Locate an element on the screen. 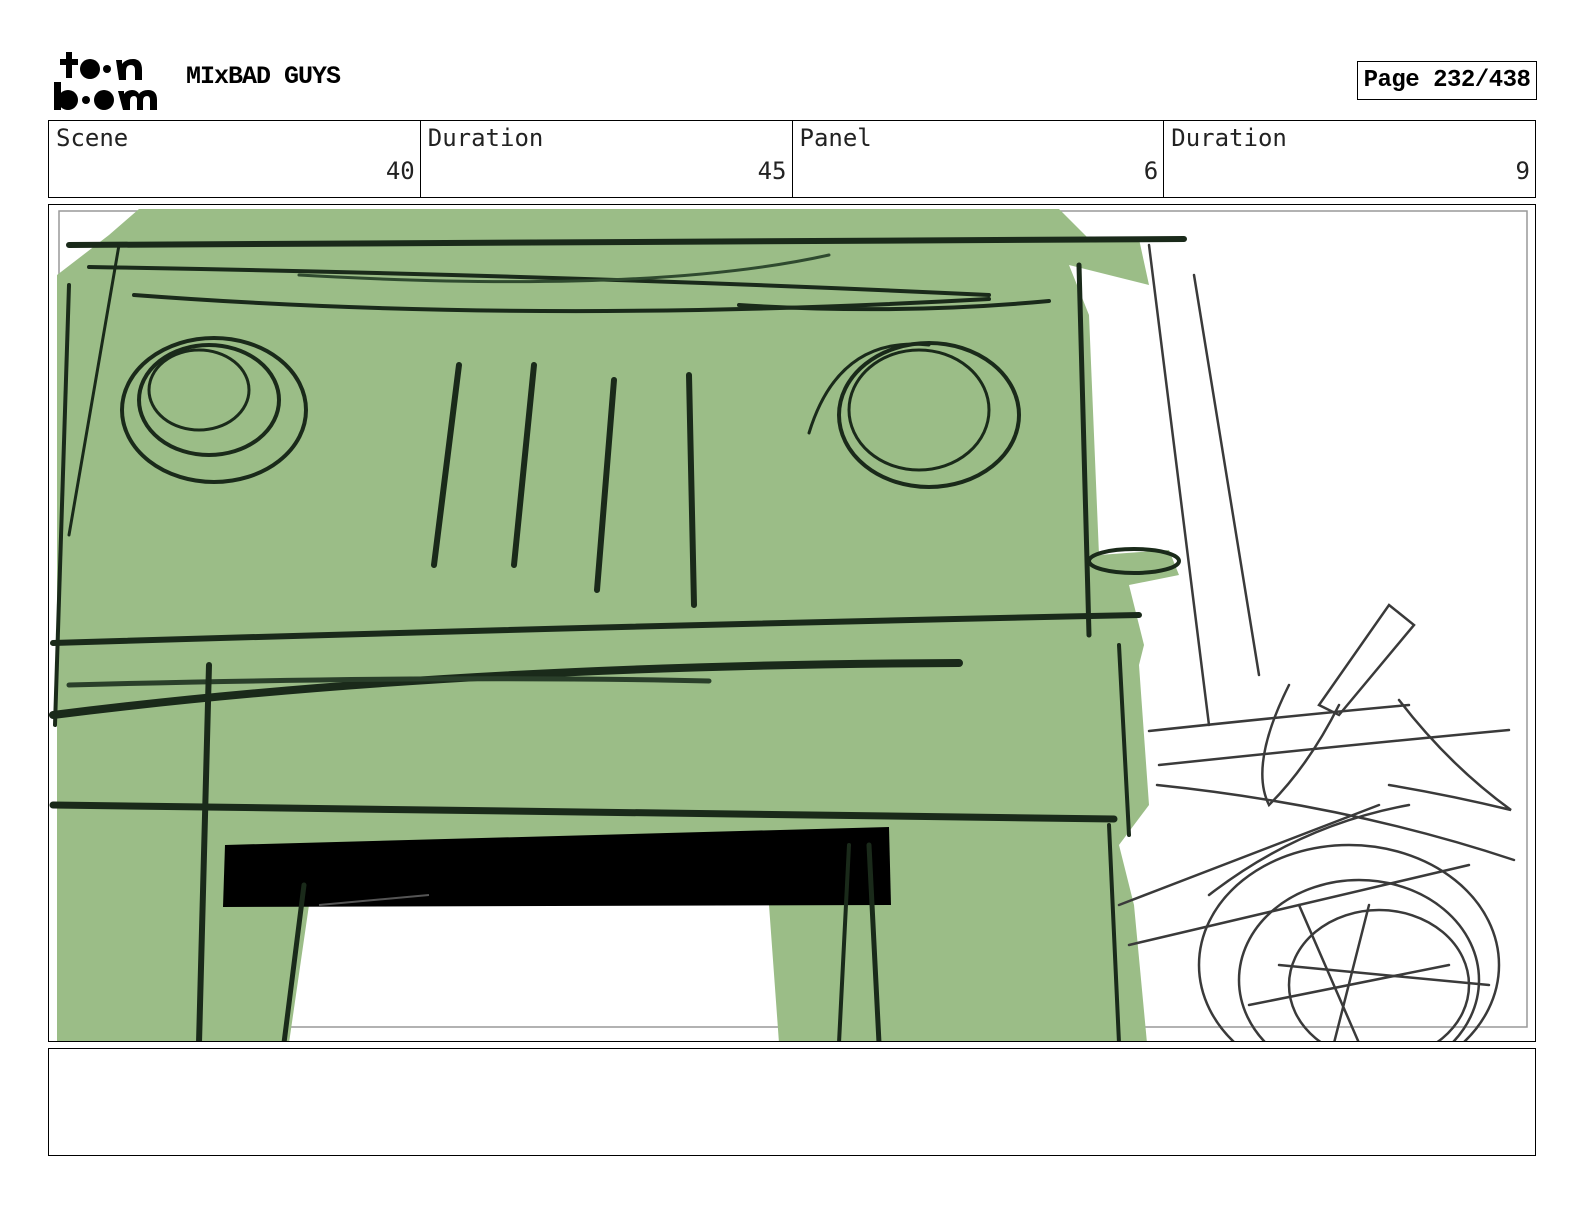 The width and height of the screenshot is (1584, 1224). scene-label: Scene is located at coordinates (92, 138).